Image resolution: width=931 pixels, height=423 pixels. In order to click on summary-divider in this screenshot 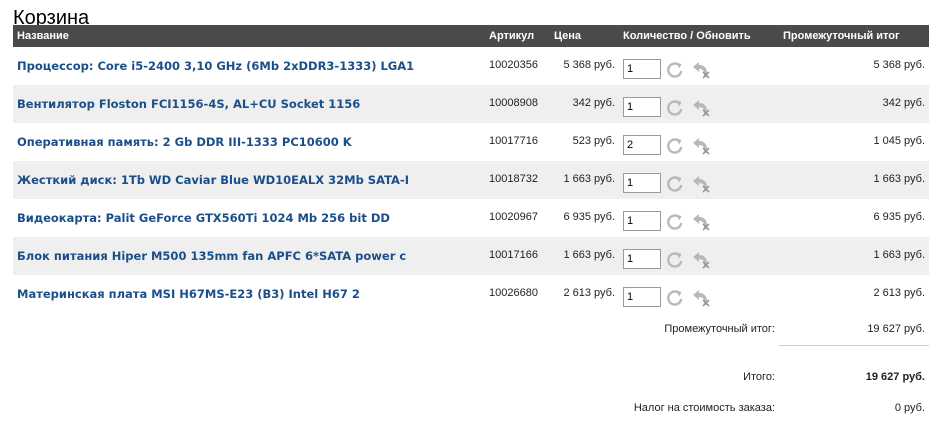, I will do `click(854, 345)`.